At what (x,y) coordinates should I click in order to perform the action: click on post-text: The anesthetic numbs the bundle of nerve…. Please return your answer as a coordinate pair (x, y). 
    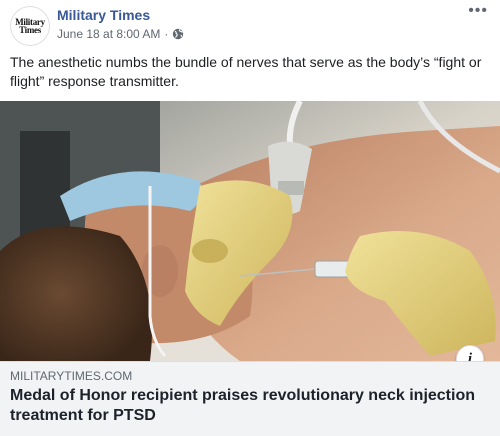
    Looking at the image, I should click on (246, 71).